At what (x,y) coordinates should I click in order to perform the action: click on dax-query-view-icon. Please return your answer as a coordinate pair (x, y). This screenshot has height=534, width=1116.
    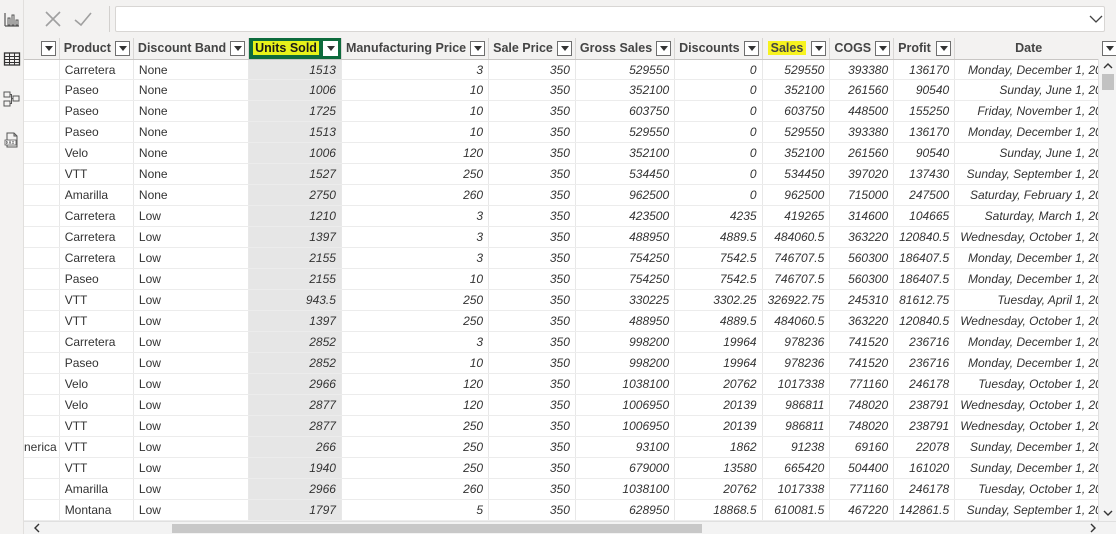
    Looking at the image, I should click on (12, 140).